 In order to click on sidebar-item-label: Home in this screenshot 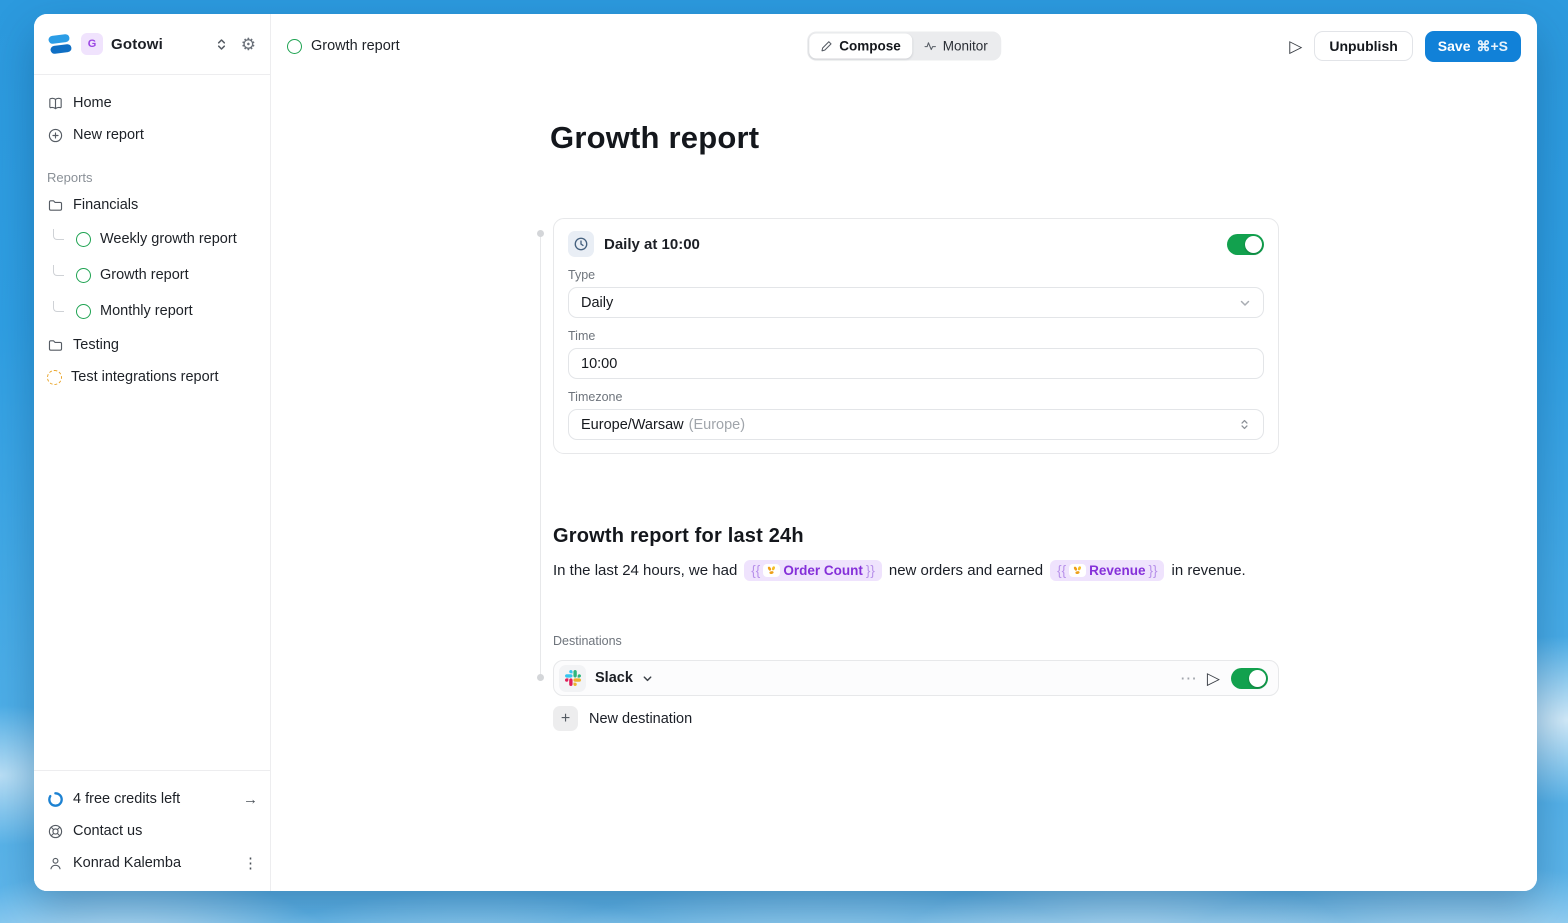, I will do `click(92, 103)`.